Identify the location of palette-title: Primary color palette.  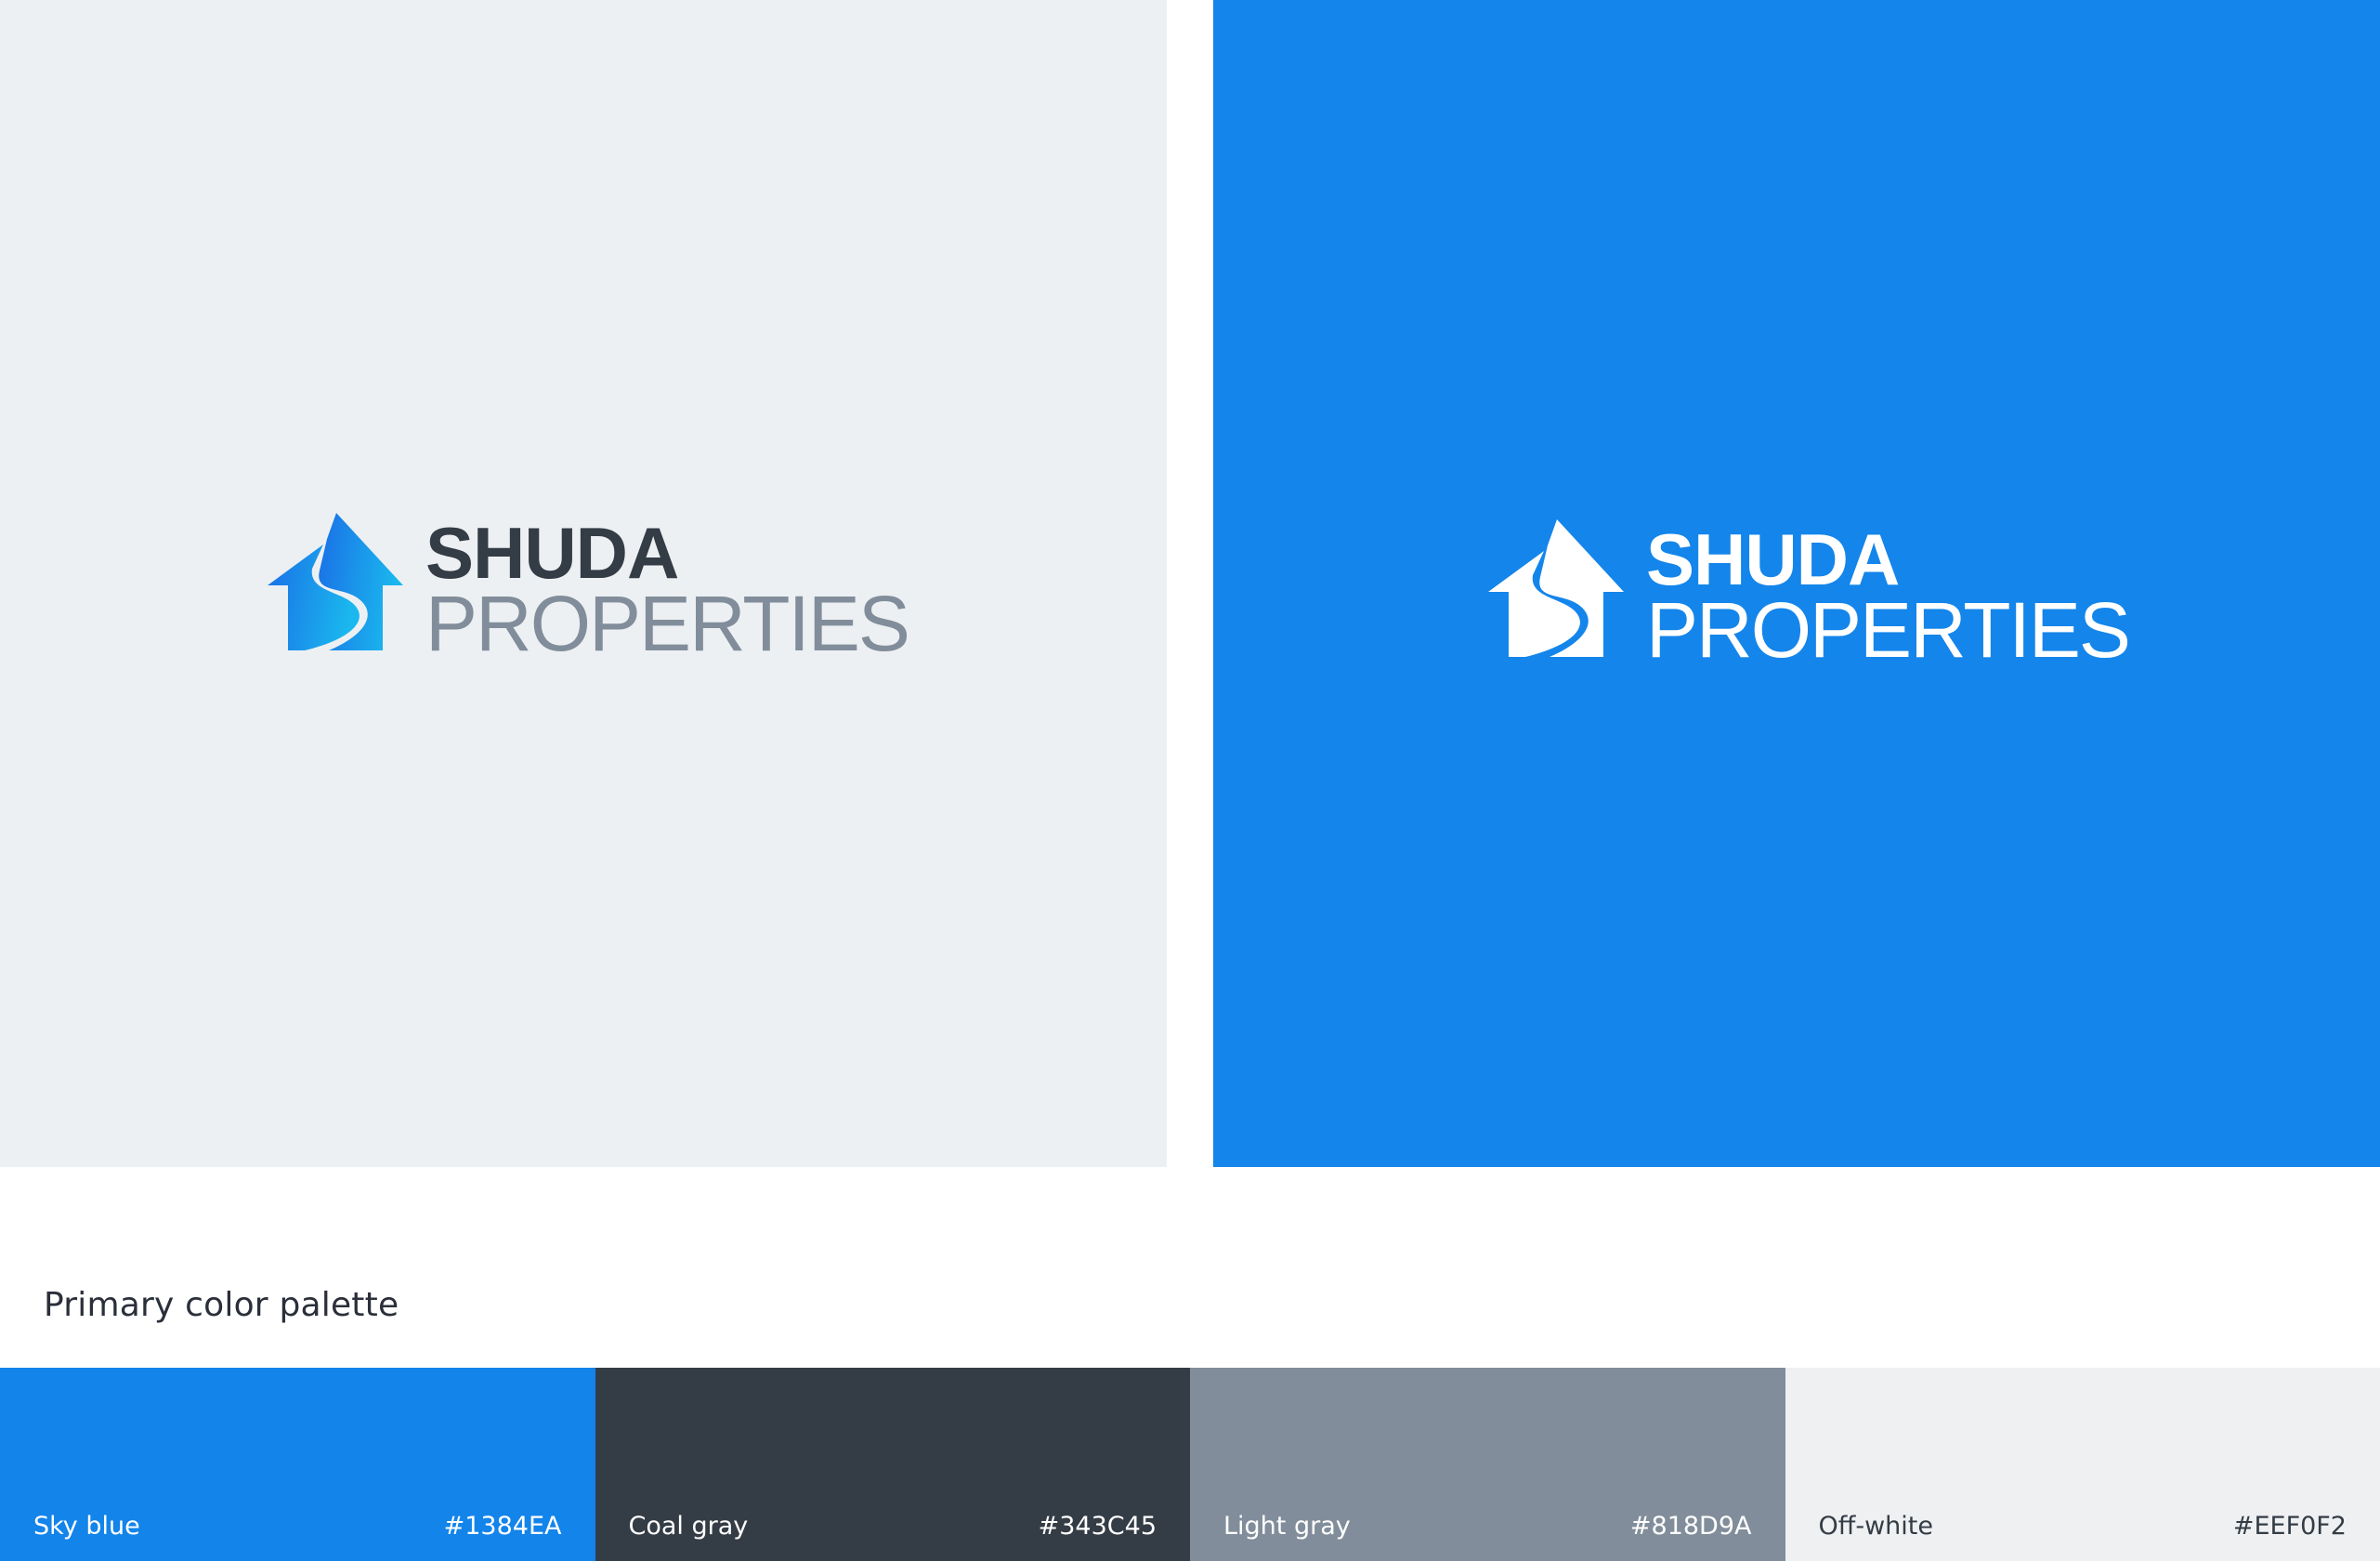
(221, 1305).